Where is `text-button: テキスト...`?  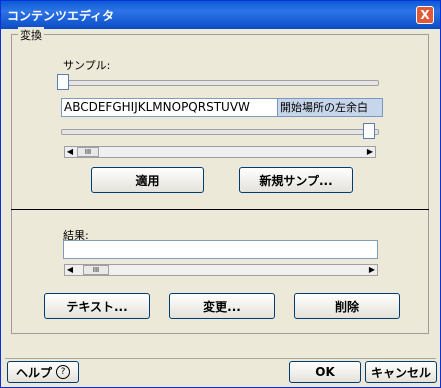
text-button: テキスト... is located at coordinates (97, 306).